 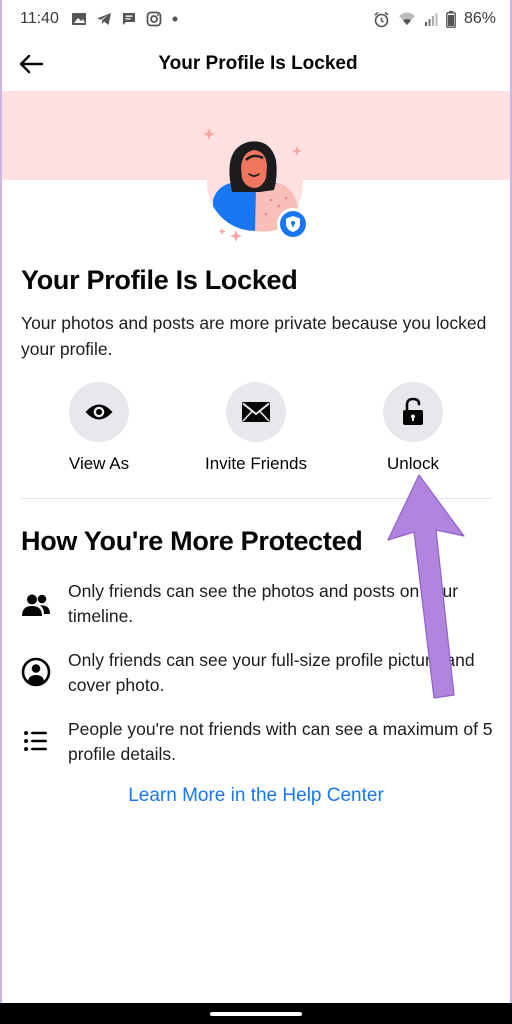 I want to click on home-handle, so click(x=256, y=1013).